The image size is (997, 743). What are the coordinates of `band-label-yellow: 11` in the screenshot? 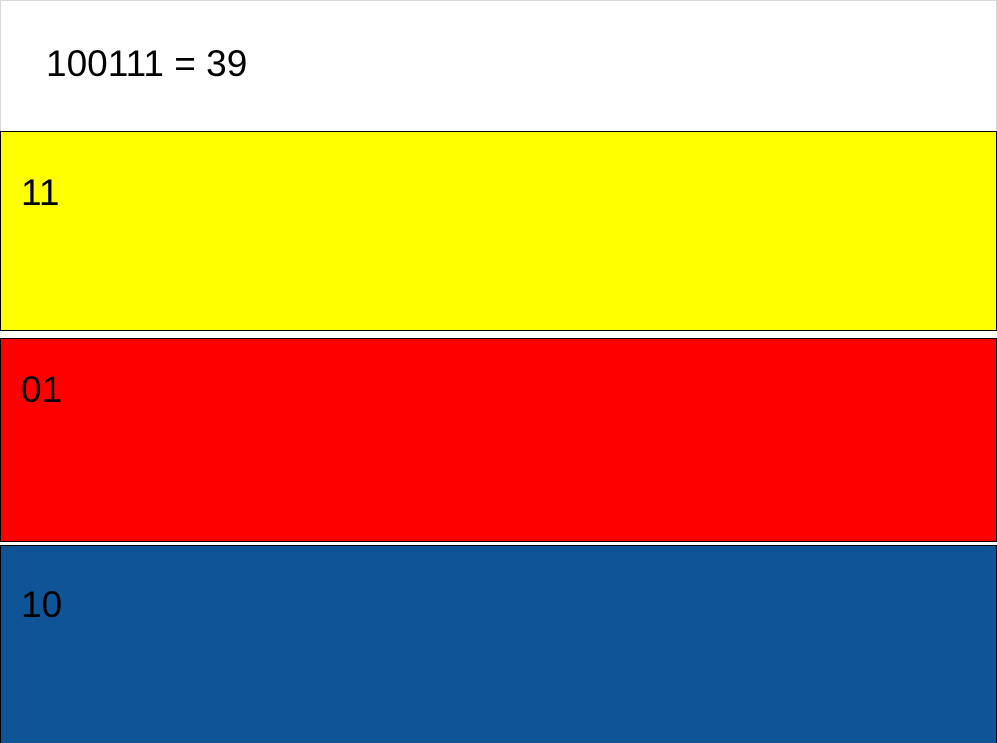 It's located at (40, 192).